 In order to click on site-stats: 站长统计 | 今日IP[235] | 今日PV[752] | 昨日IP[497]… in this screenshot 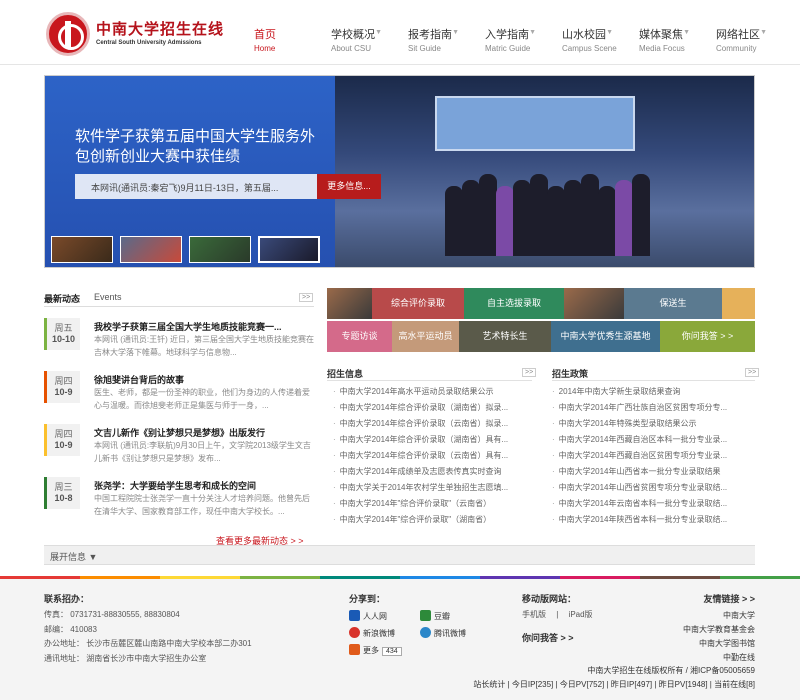, I will do `click(614, 684)`.